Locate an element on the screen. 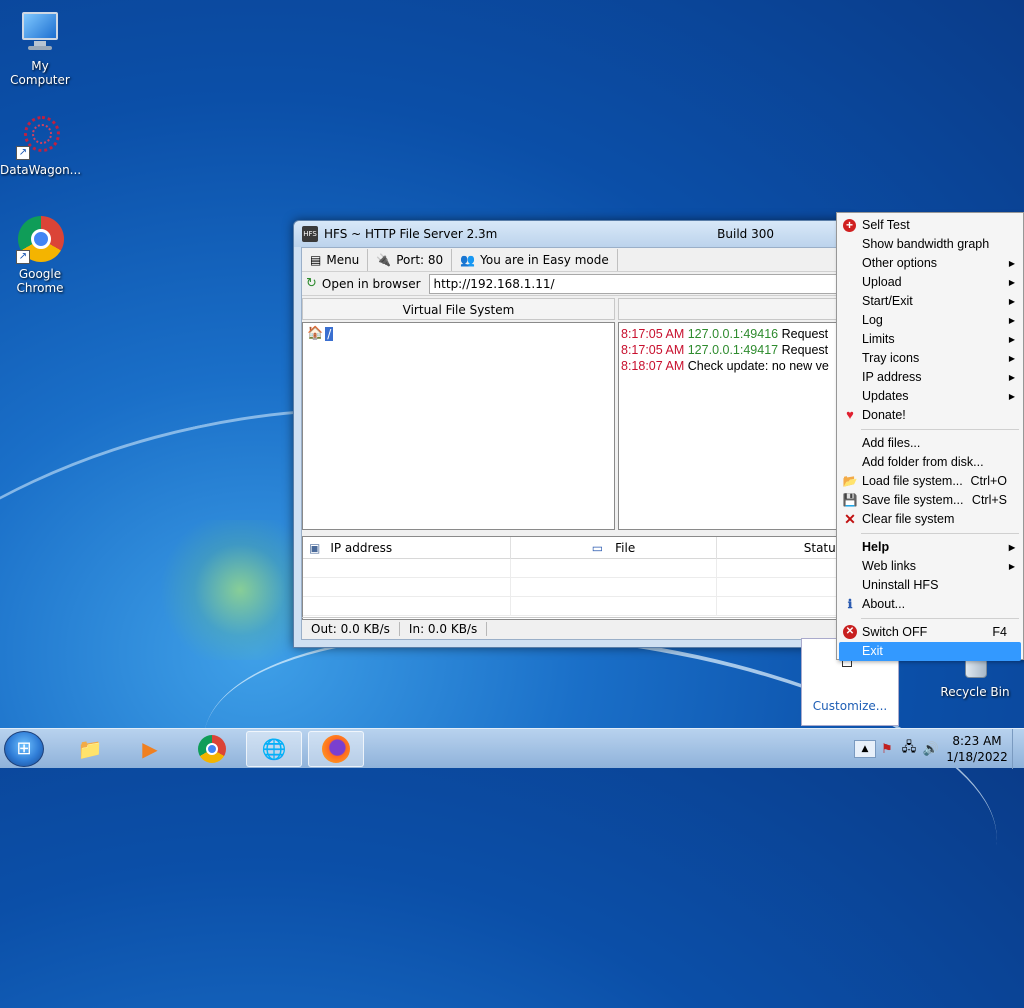 The width and height of the screenshot is (1024, 1008). menu-item-start-exit: Start/Exit ▶ is located at coordinates (930, 301).